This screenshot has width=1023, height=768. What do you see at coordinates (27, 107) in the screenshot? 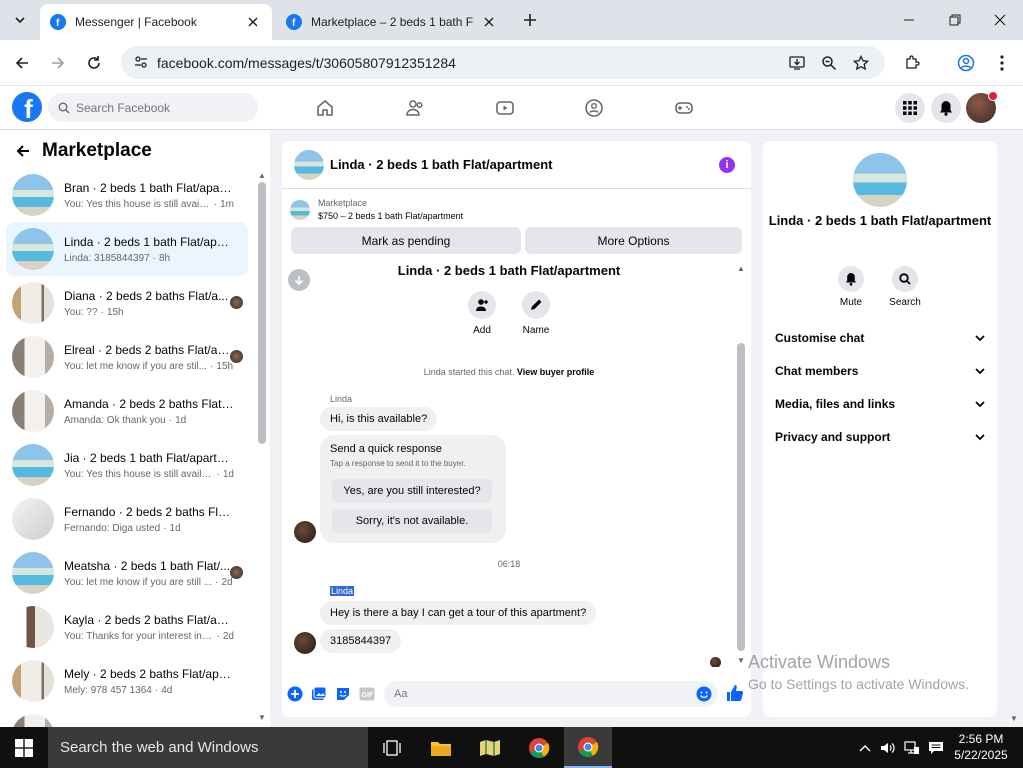
I see `facebook-logo: f` at bounding box center [27, 107].